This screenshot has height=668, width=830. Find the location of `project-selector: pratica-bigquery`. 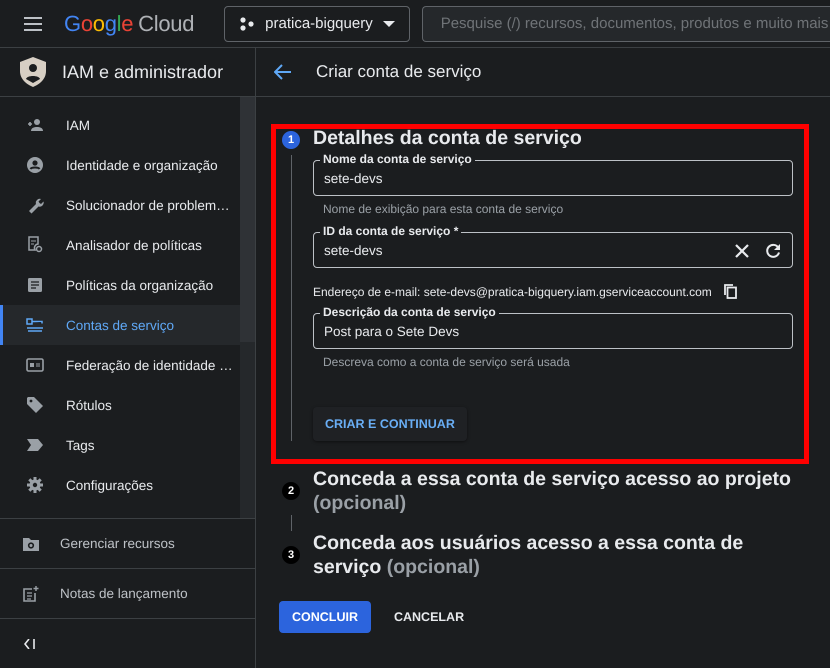

project-selector: pratica-bigquery is located at coordinates (317, 24).